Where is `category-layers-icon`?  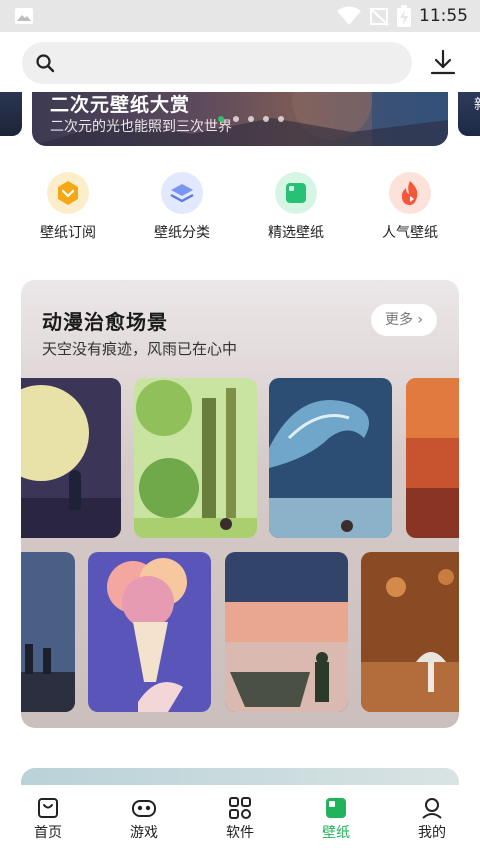
category-layers-icon is located at coordinates (182, 193).